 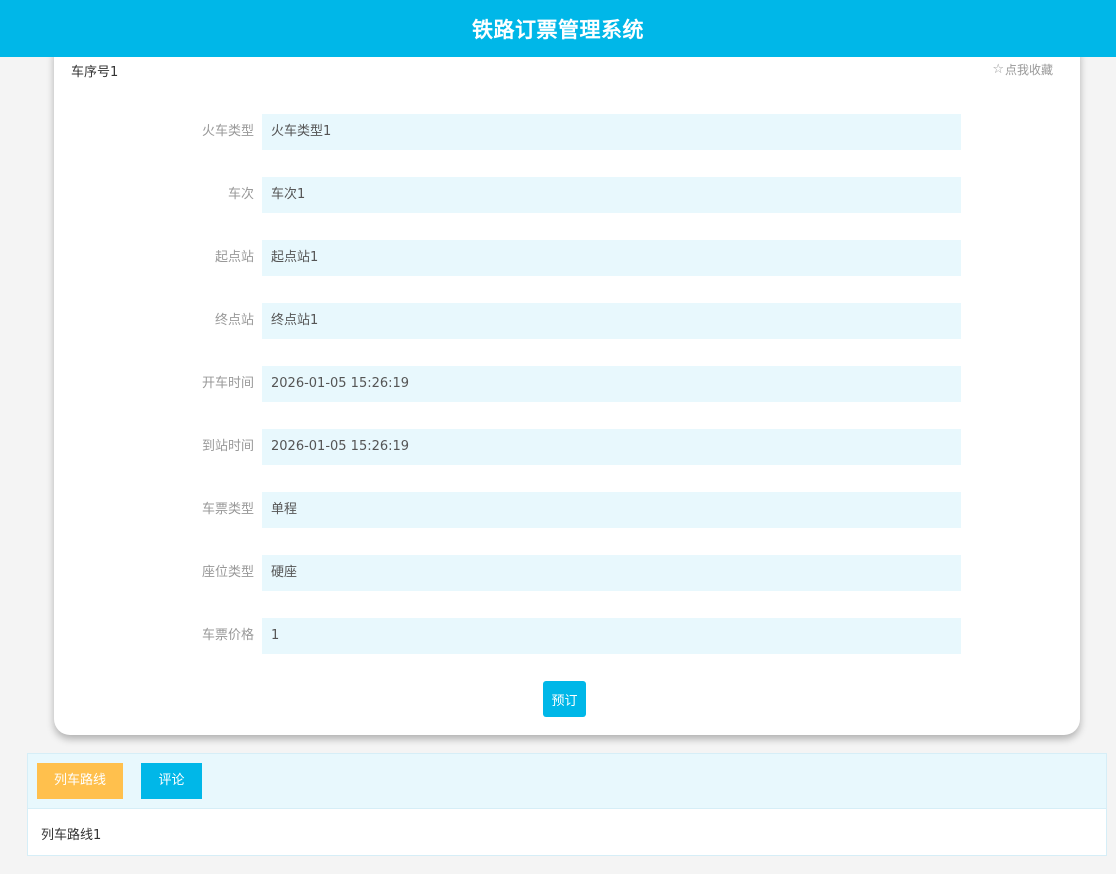 I want to click on field-label: 车票类型, so click(x=227, y=509).